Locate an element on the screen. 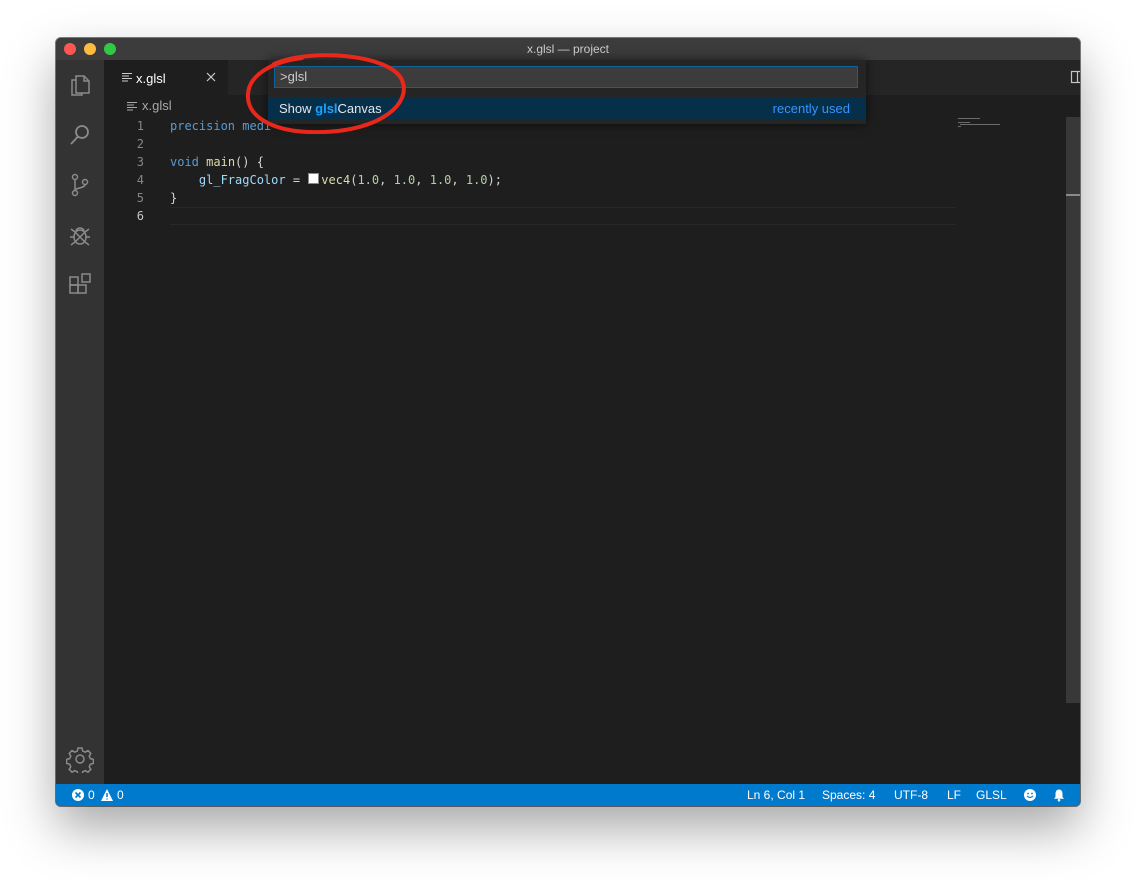  code-token: void is located at coordinates (184, 162).